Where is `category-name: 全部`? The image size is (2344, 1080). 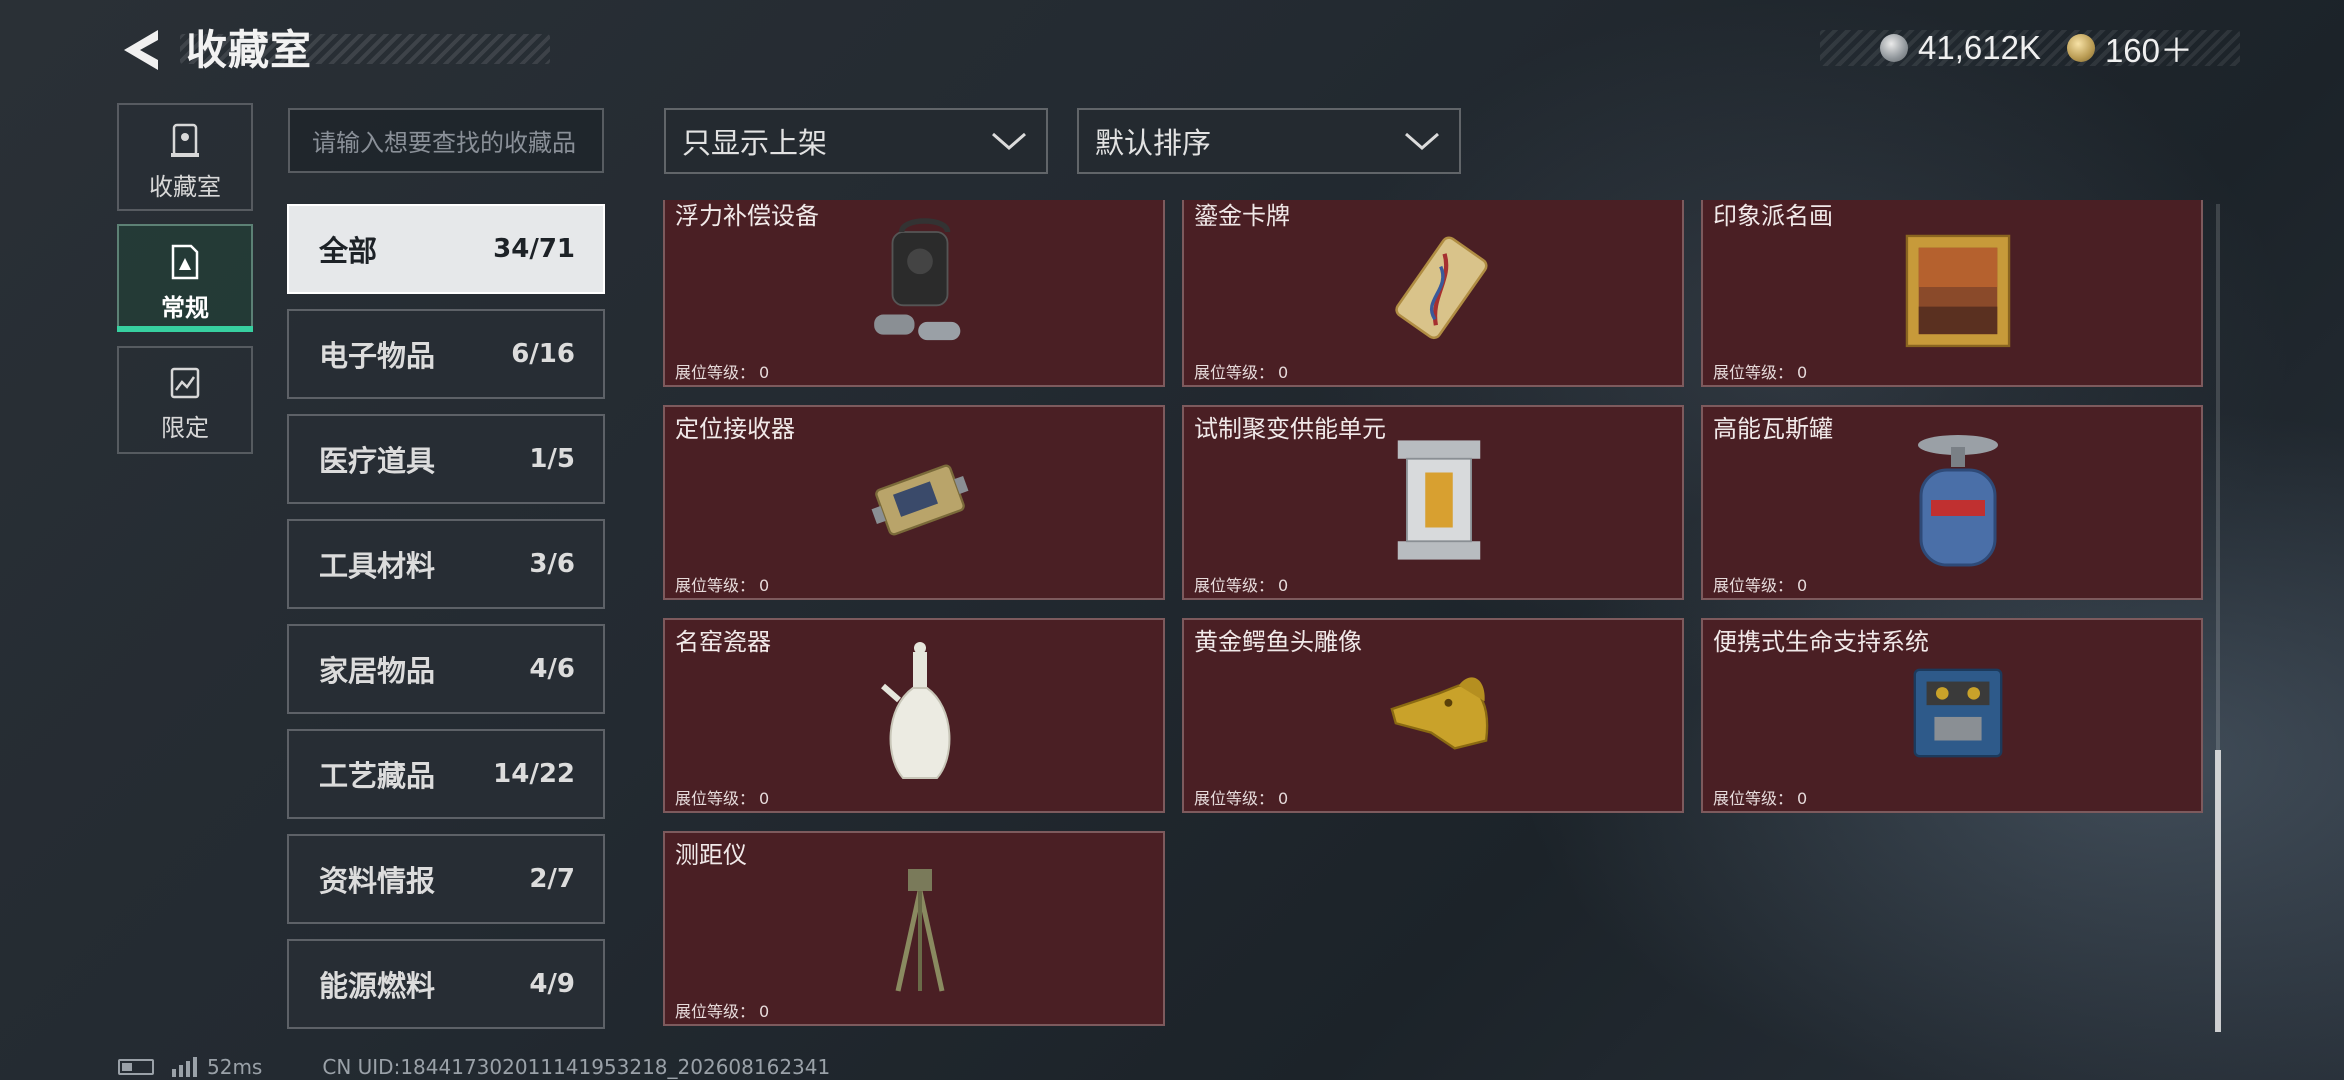
category-name: 全部 is located at coordinates (348, 251).